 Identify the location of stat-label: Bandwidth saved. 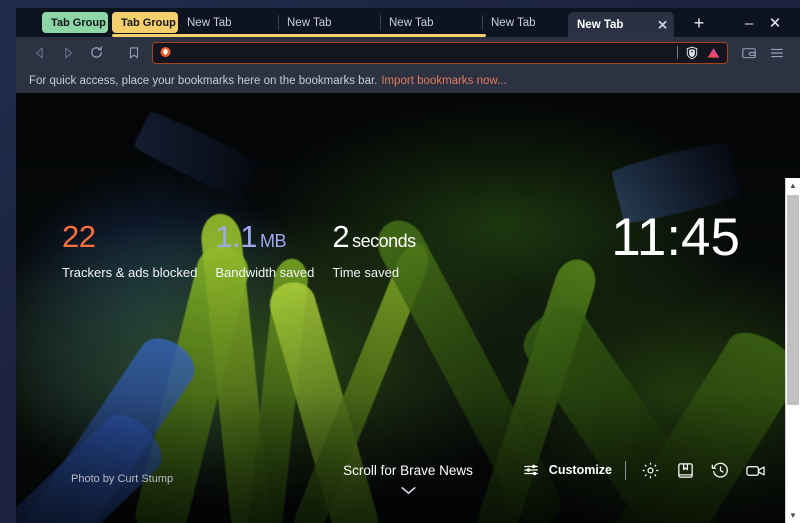
(265, 272).